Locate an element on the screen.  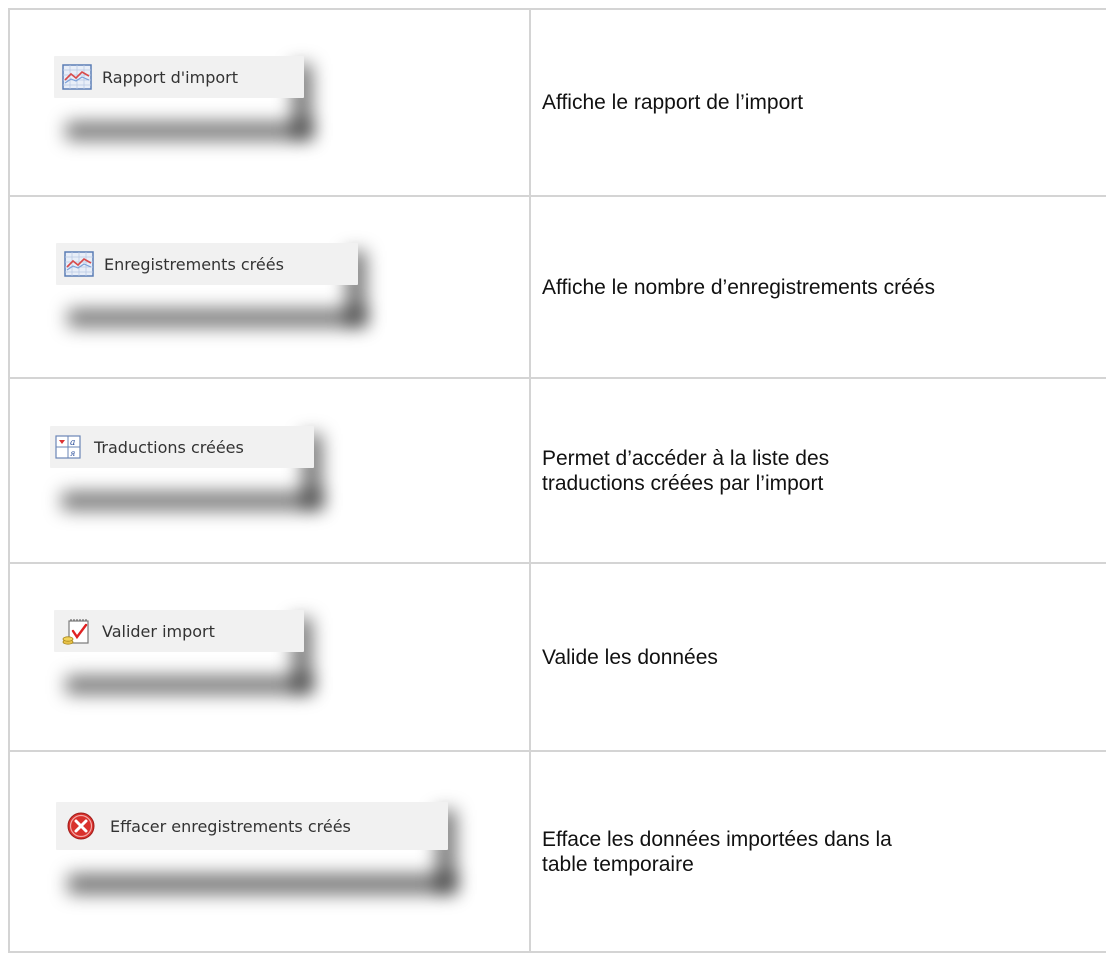
button-label: Valider import is located at coordinates (158, 631).